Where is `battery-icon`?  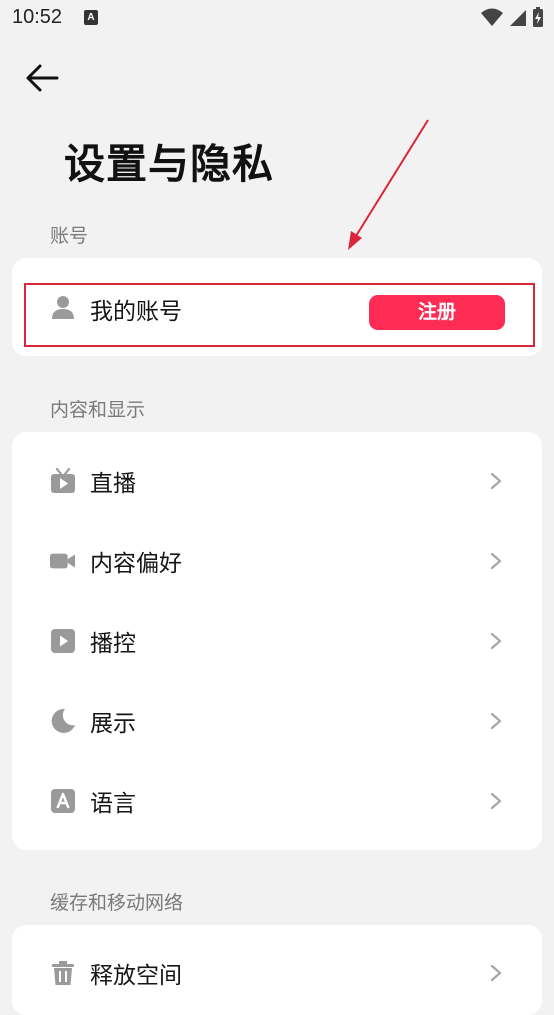 battery-icon is located at coordinates (538, 17).